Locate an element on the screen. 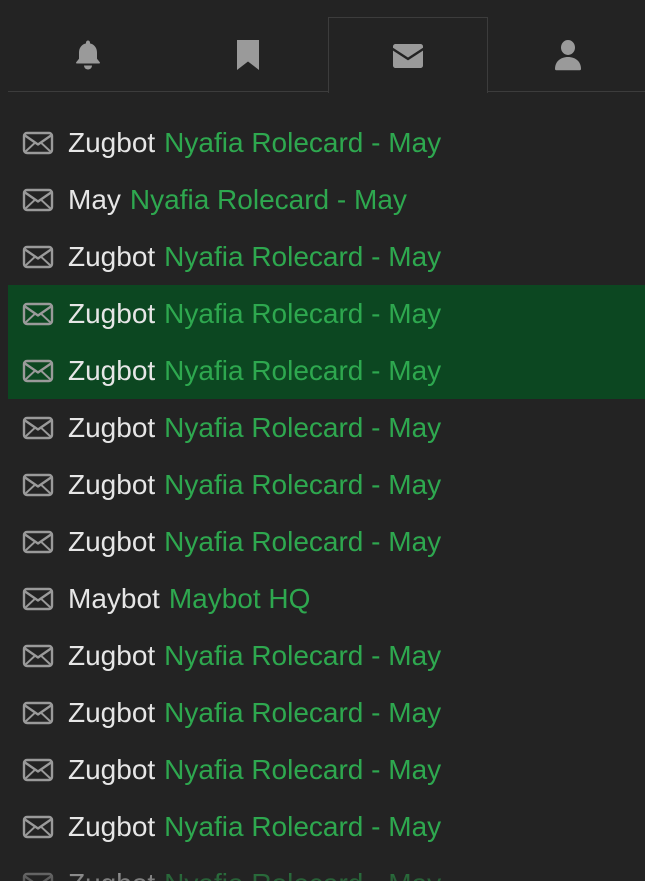 Image resolution: width=645 pixels, height=881 pixels. tab-messages is located at coordinates (408, 55).